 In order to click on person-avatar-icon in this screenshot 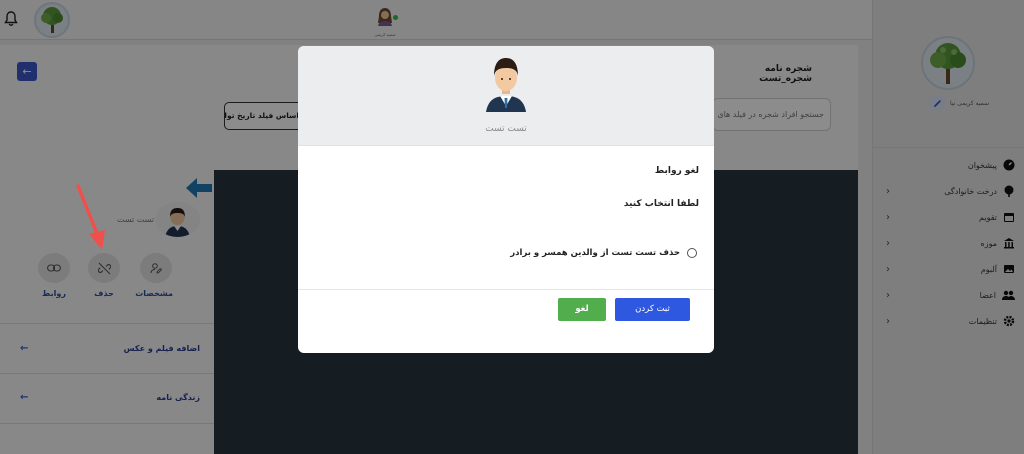, I will do `click(506, 85)`.